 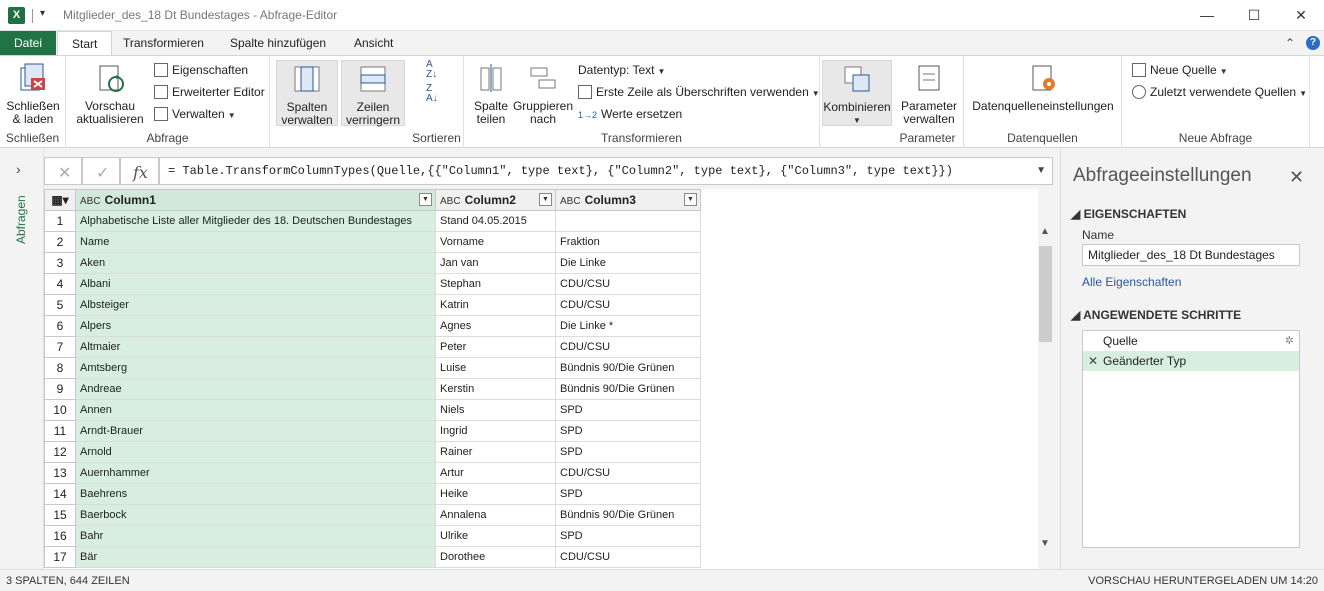 I want to click on table-row: 14 Baehrens Heike SPD, so click(x=372, y=494).